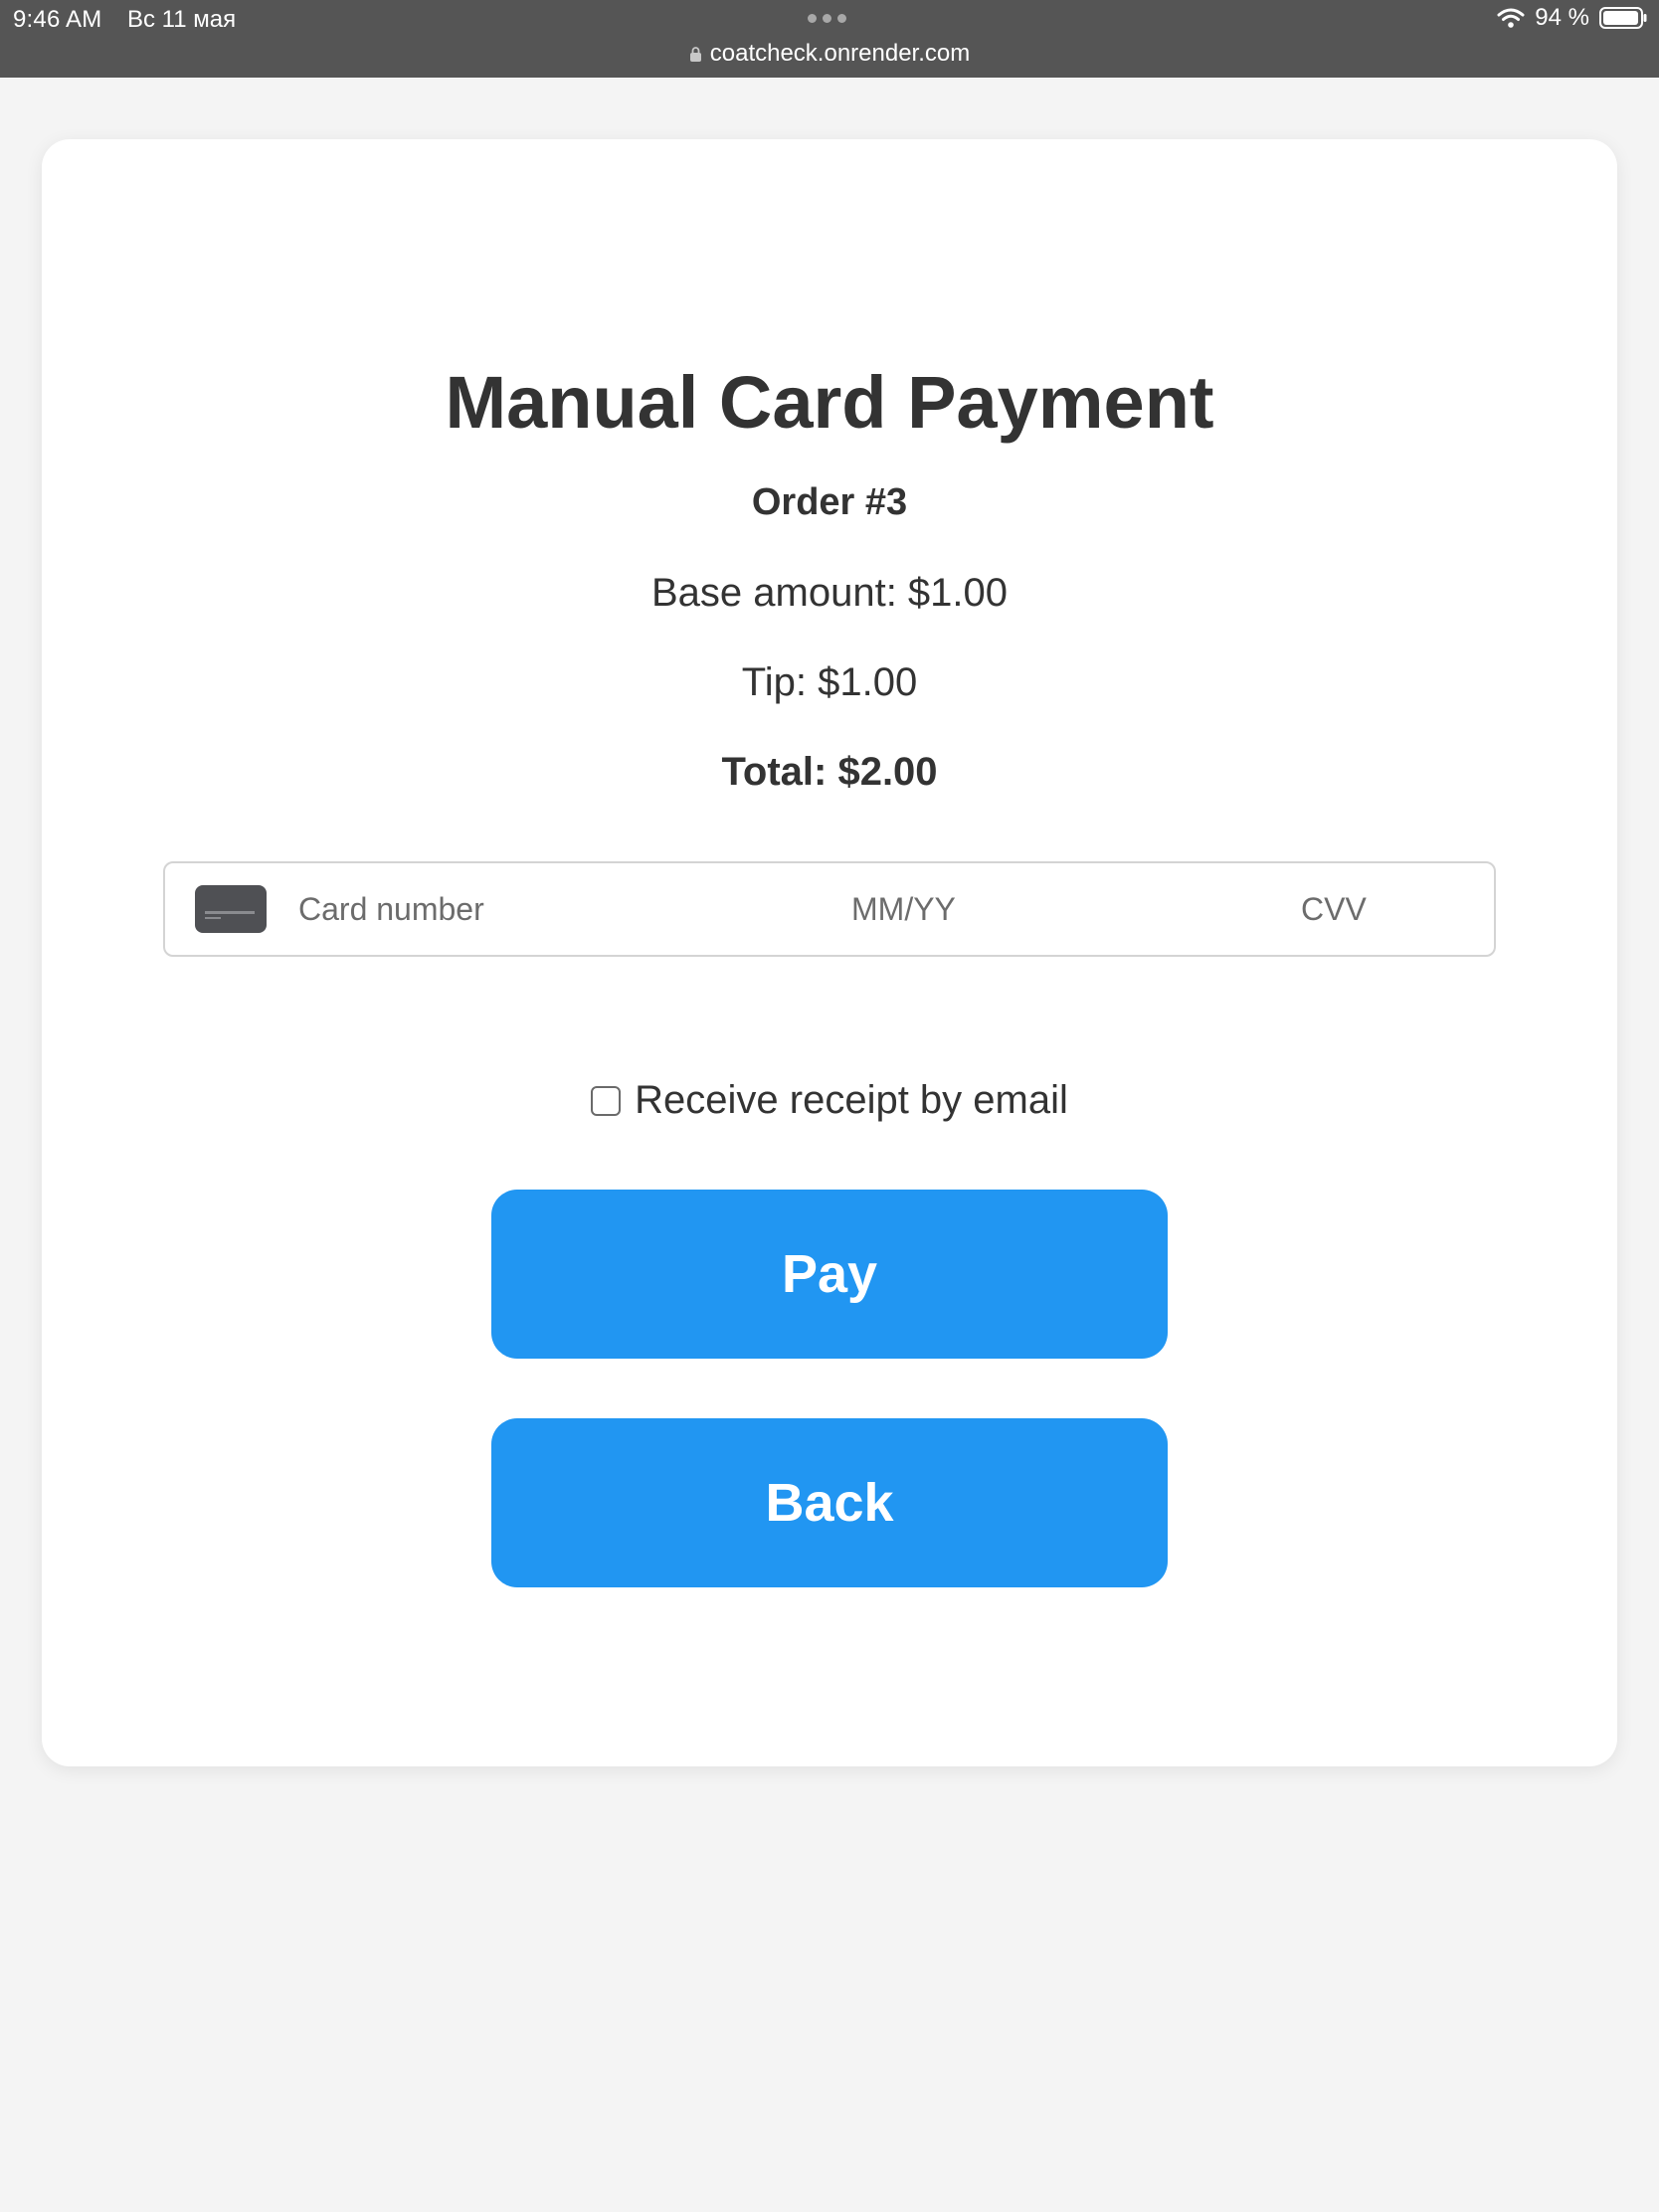 The image size is (1659, 2212). Describe the element at coordinates (829, 909) in the screenshot. I see `card-details-input: Card number MM/YY CVV` at that location.